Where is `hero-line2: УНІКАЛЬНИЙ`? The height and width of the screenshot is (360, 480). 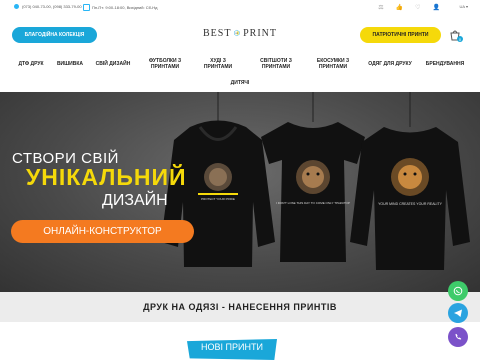 hero-line2: УНІКАЛЬНИЙ is located at coordinates (106, 177).